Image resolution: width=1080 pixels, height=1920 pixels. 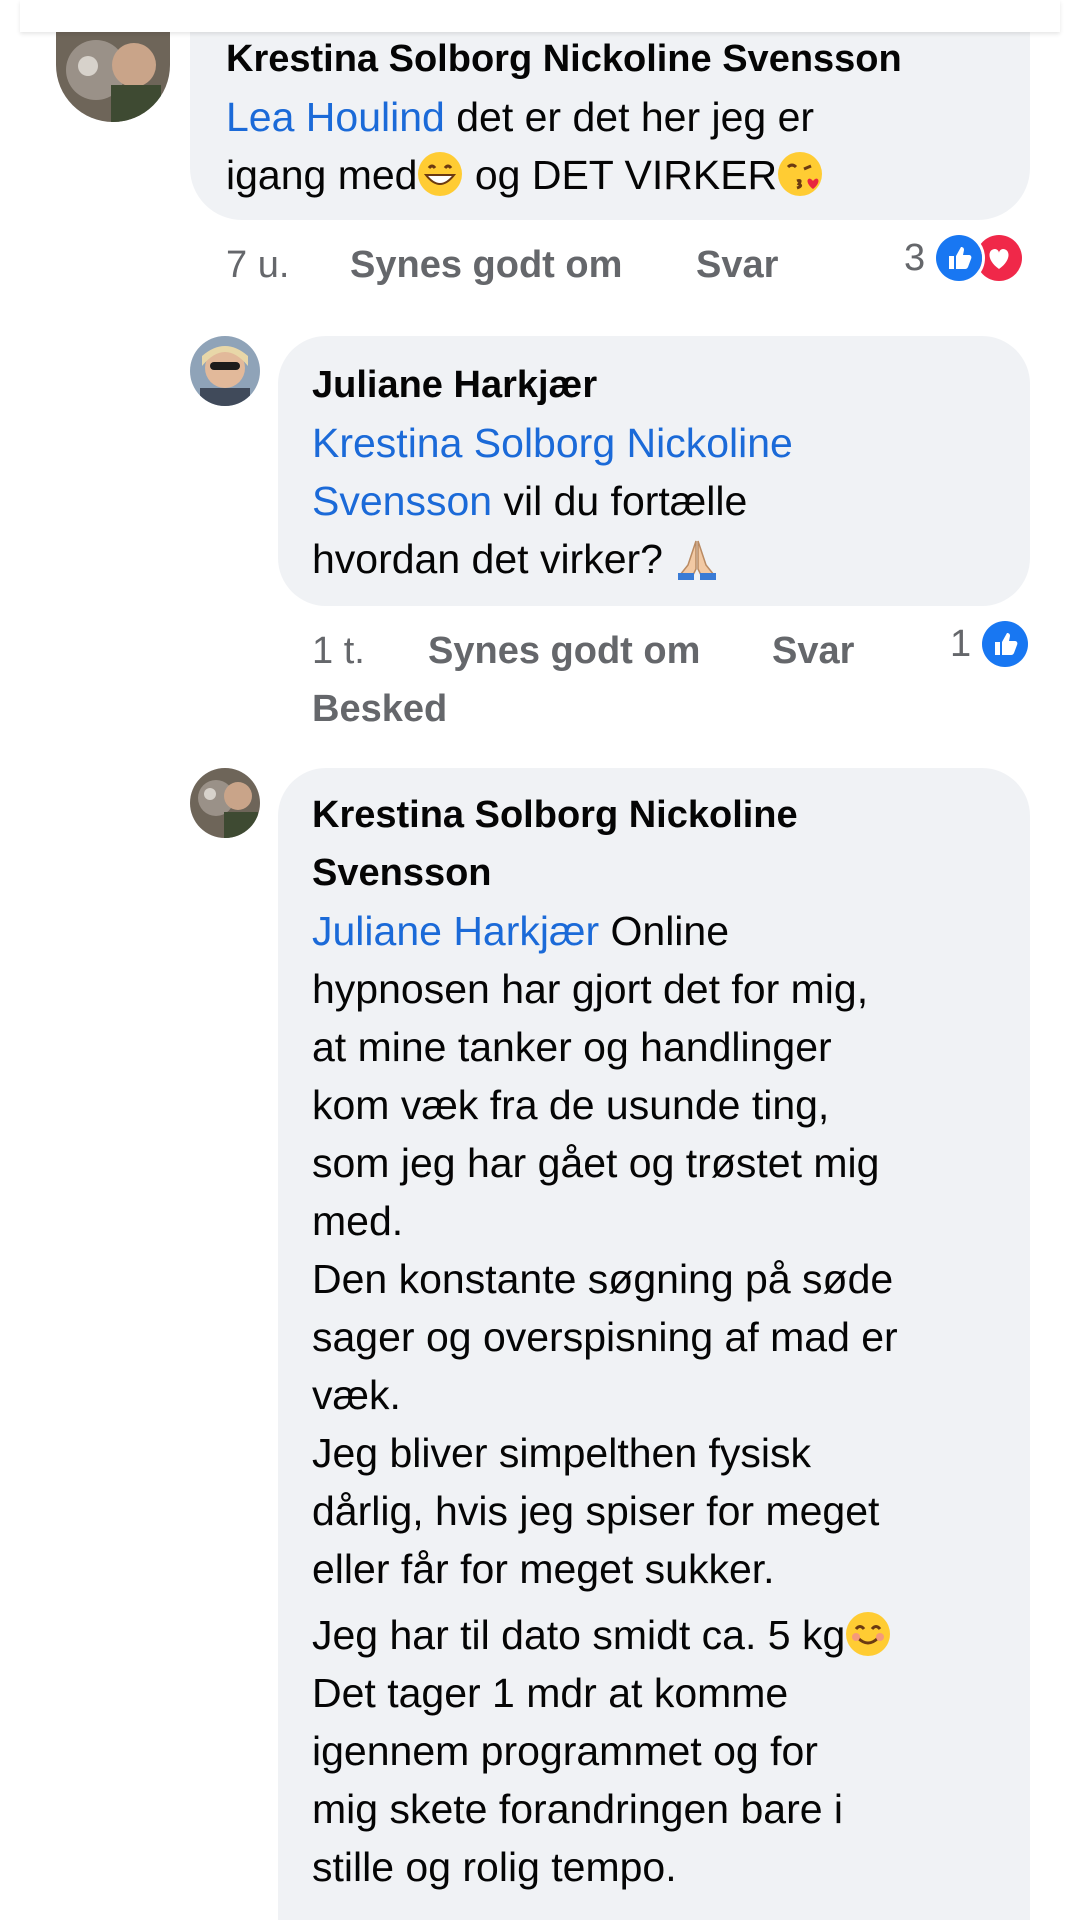 What do you see at coordinates (440, 174) in the screenshot?
I see `grinning-face-emoji-icon` at bounding box center [440, 174].